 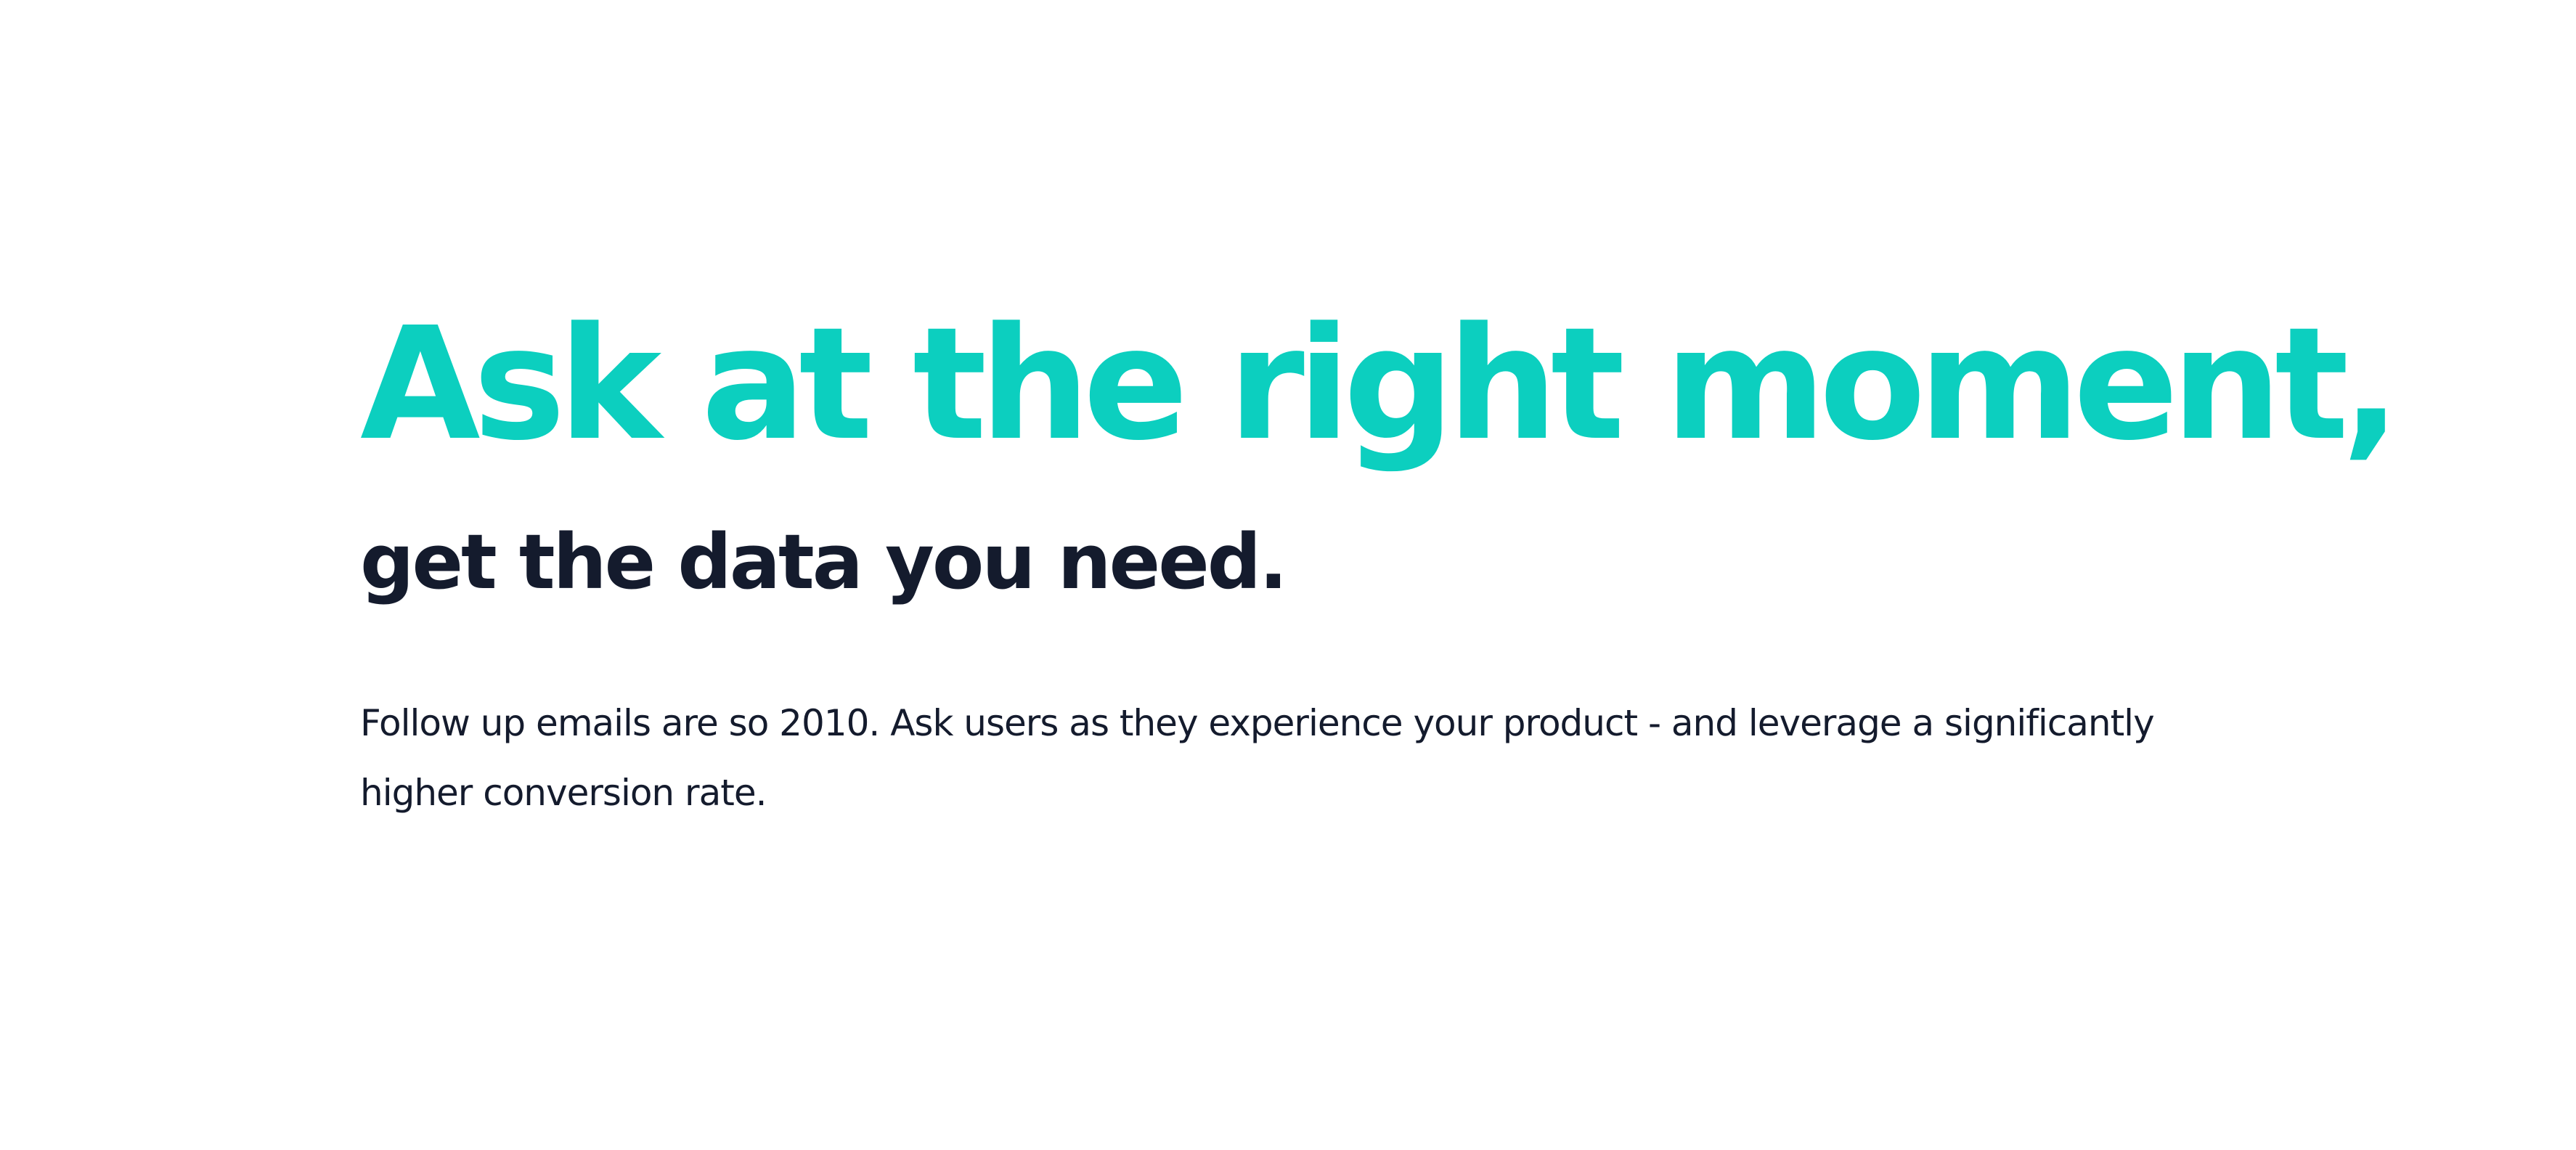 What do you see at coordinates (1380, 384) in the screenshot?
I see `hero-headline: Ask at the right moment,` at bounding box center [1380, 384].